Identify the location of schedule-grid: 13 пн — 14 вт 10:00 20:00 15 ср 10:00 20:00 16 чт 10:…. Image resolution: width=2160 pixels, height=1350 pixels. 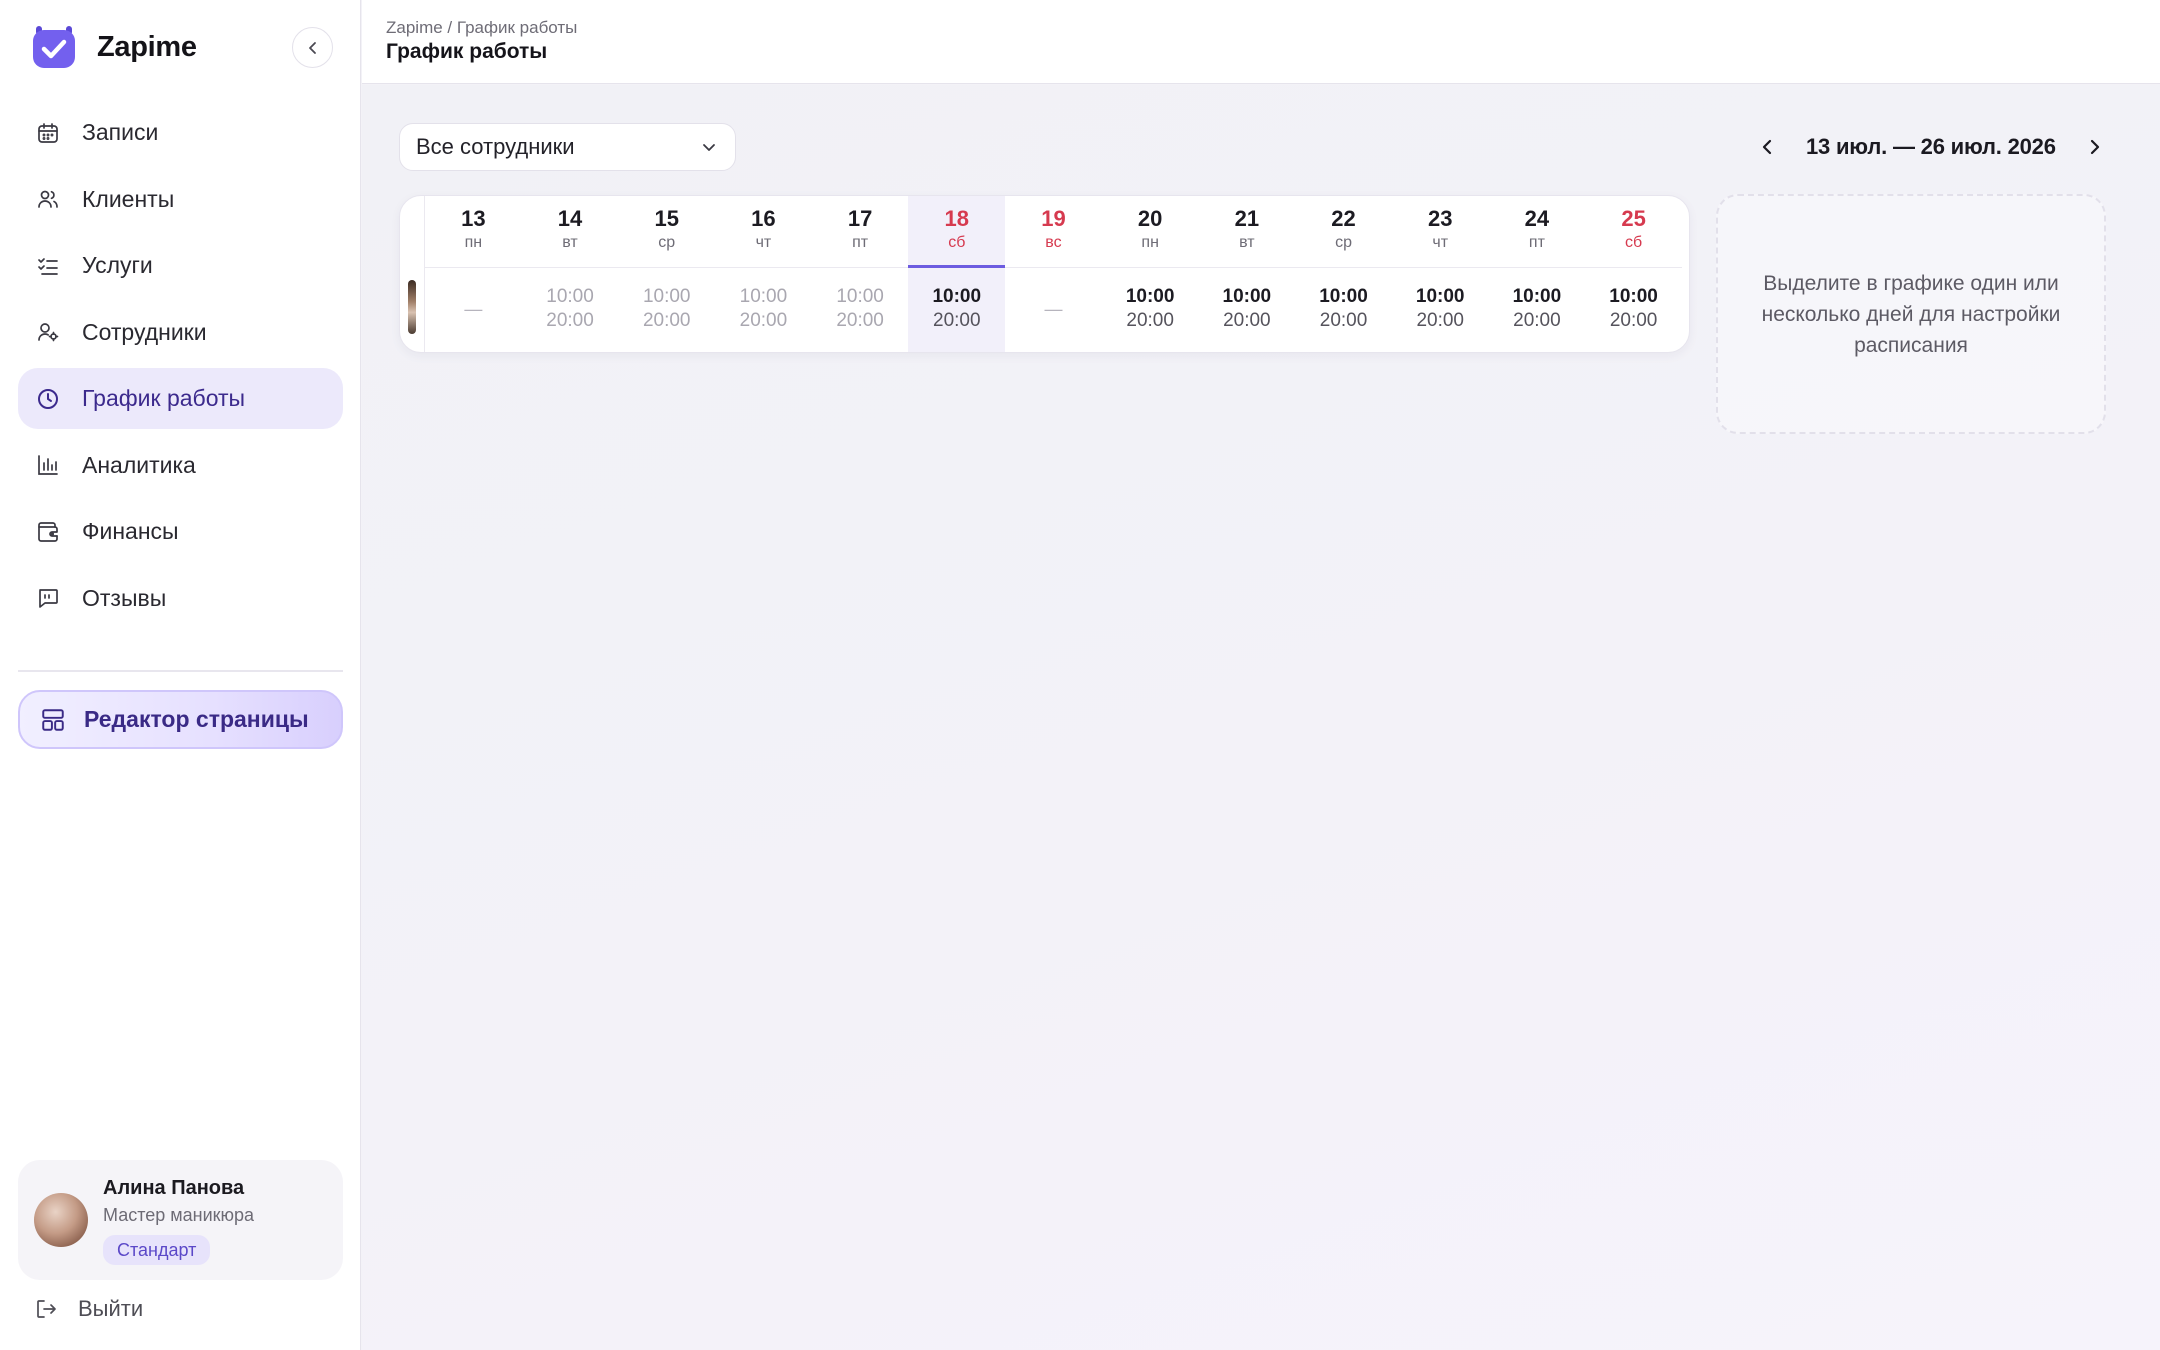
(1044, 274).